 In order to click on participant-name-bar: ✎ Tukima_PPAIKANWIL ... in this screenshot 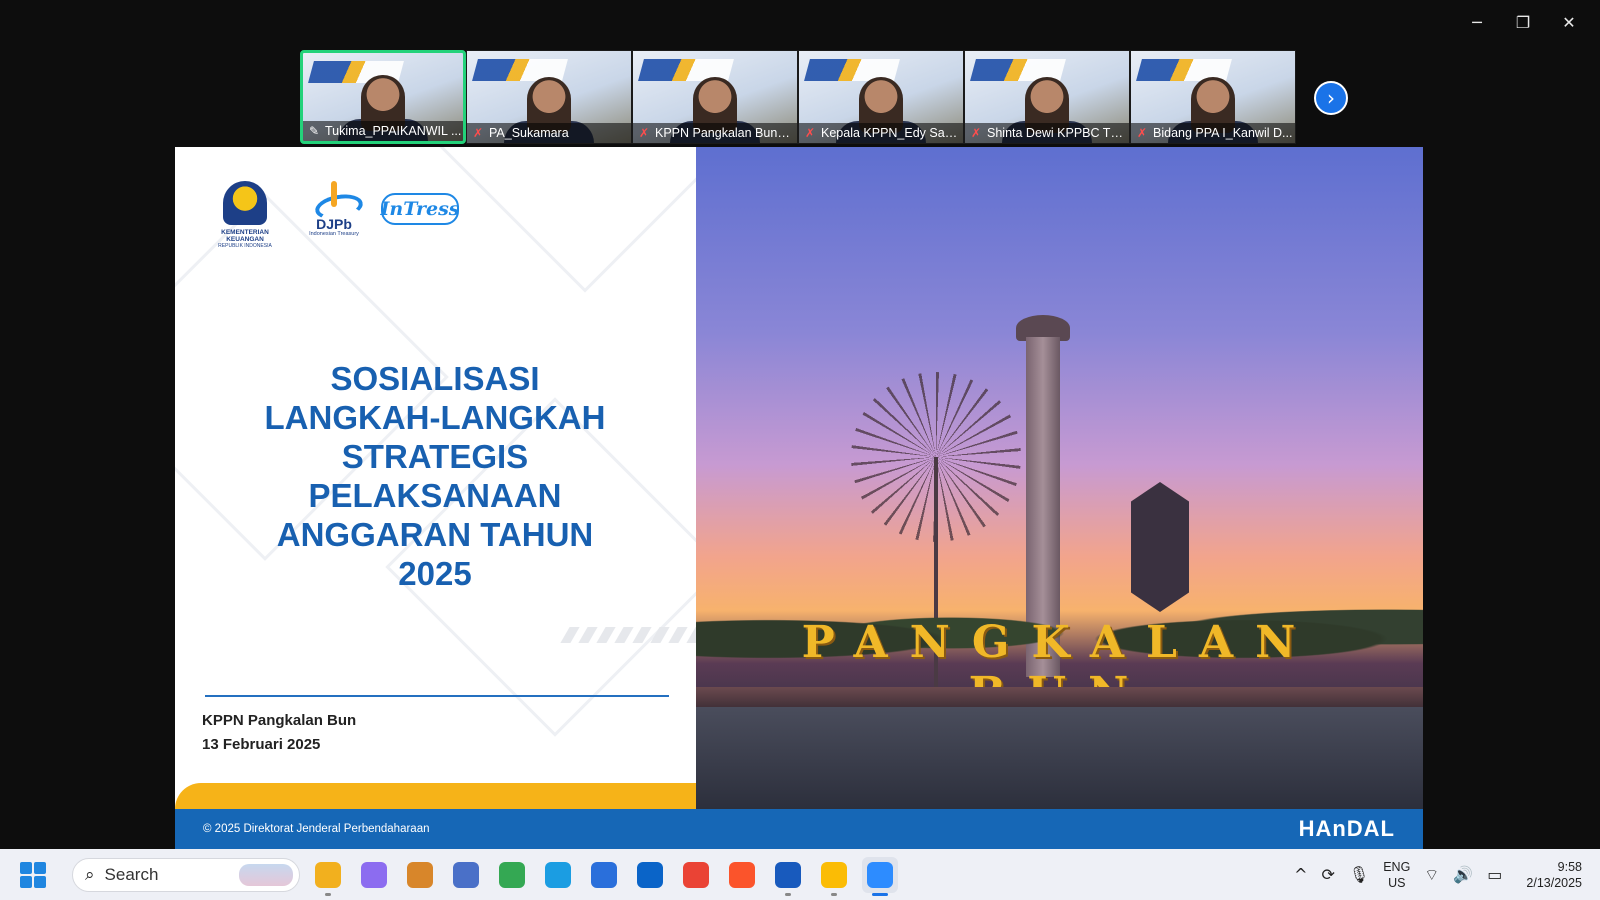, I will do `click(383, 131)`.